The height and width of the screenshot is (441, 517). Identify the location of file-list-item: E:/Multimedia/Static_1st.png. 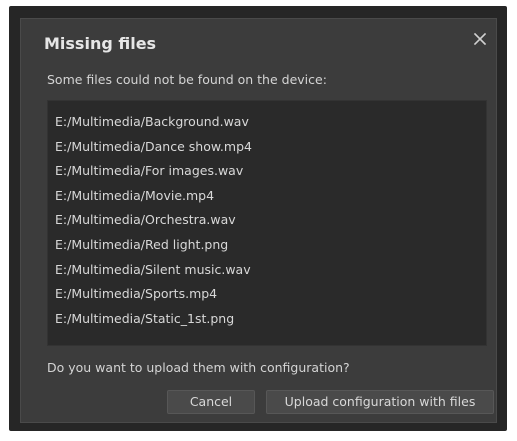
(267, 319).